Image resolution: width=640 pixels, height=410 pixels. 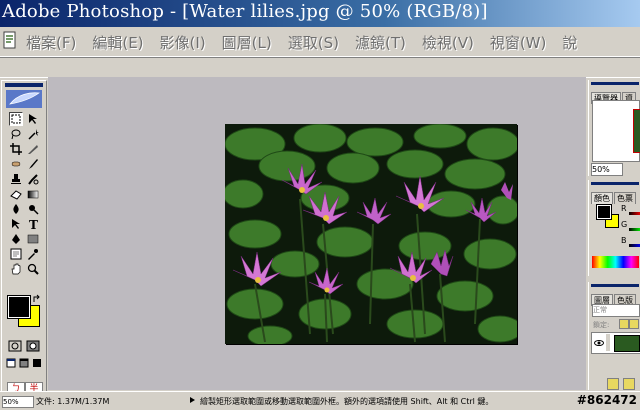 What do you see at coordinates (634, 324) in the screenshot?
I see `lock-image-checkbox` at bounding box center [634, 324].